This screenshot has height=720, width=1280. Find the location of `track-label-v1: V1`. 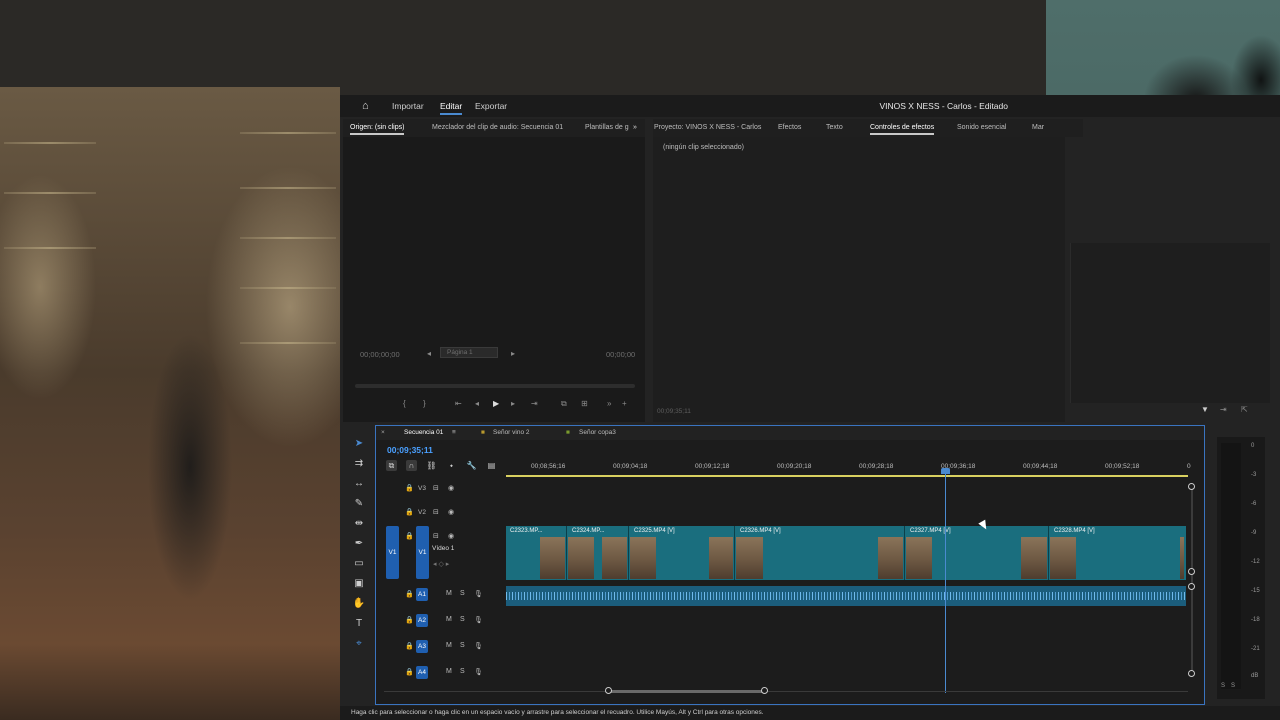

track-label-v1: V1 is located at coordinates (422, 552).